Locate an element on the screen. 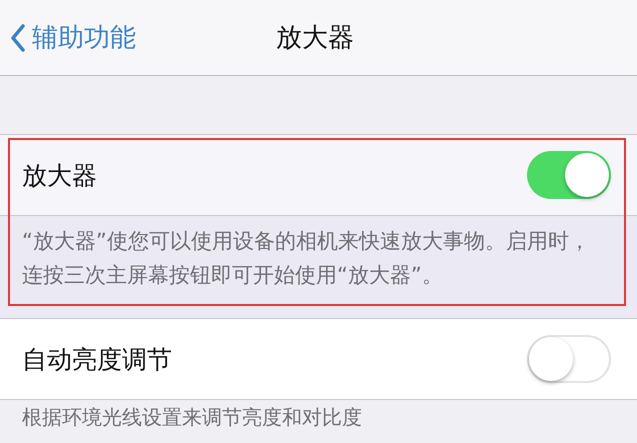 The image size is (637, 443). back-chevron-icon is located at coordinates (18, 37).